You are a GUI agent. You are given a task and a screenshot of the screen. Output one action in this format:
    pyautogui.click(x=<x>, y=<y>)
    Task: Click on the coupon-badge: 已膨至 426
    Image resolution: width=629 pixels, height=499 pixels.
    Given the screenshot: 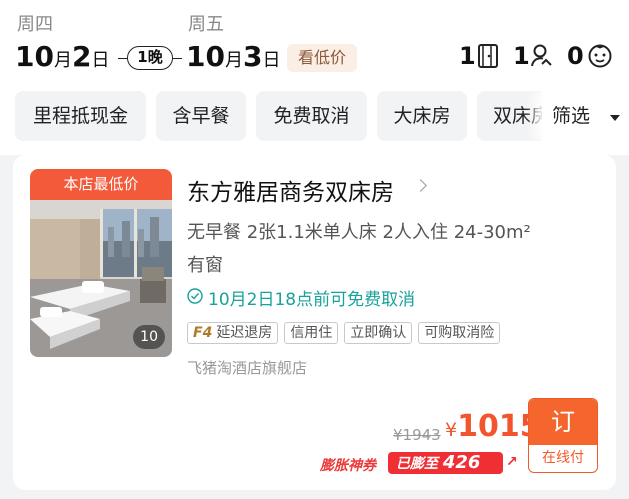 What is the action you would take?
    pyautogui.click(x=445, y=463)
    